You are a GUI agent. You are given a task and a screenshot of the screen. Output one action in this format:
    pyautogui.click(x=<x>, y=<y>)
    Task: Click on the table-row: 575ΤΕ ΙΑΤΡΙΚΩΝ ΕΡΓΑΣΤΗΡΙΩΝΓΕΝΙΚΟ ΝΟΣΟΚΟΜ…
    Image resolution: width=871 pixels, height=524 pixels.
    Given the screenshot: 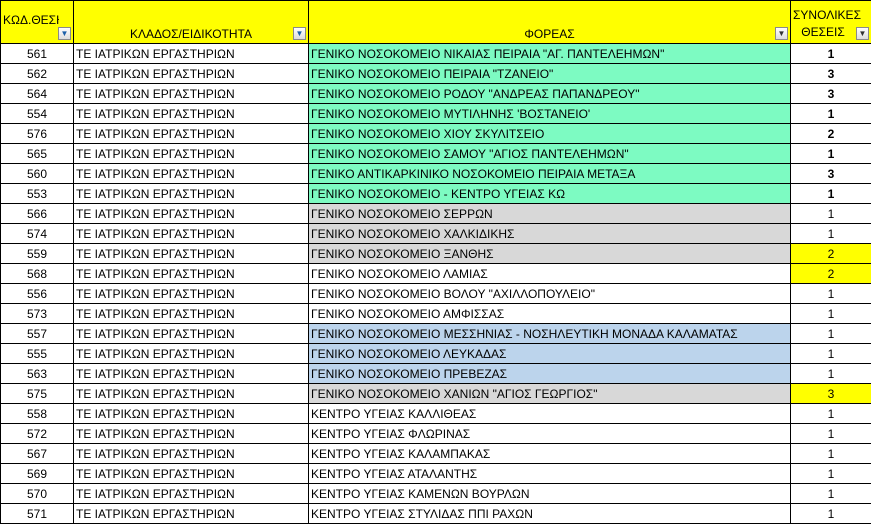 What is the action you would take?
    pyautogui.click(x=436, y=394)
    